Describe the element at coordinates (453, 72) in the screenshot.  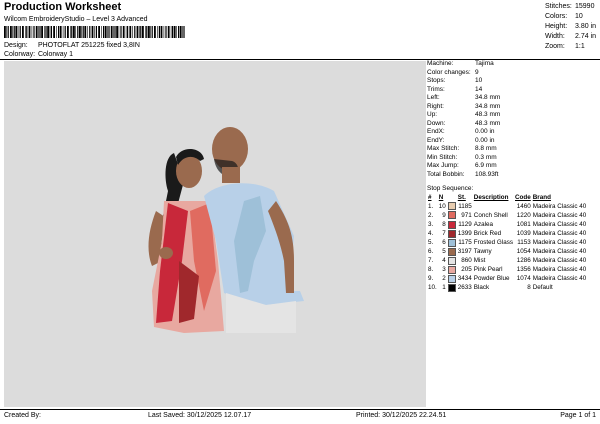
I see `info-row: Color changes: 9` at that location.